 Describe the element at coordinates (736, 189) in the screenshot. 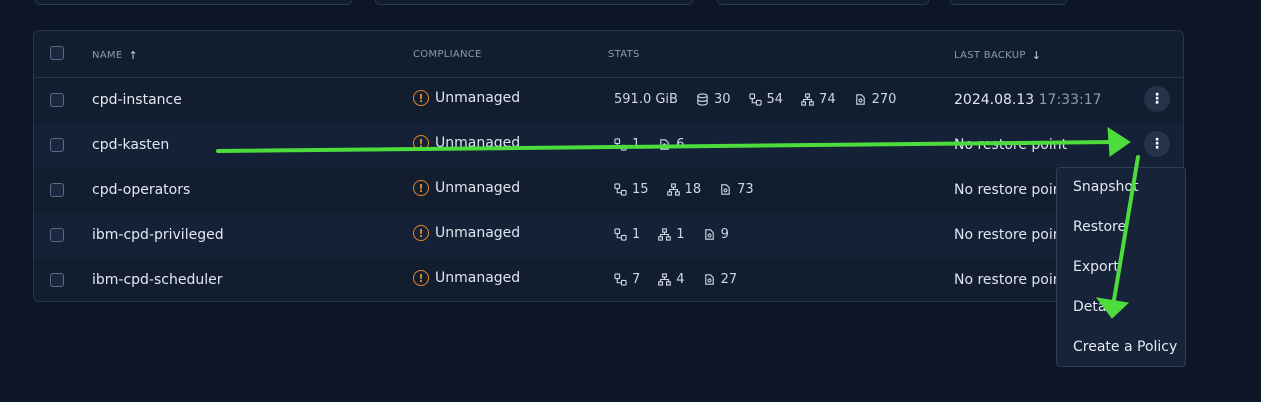

I see `stat-configs: 73` at that location.